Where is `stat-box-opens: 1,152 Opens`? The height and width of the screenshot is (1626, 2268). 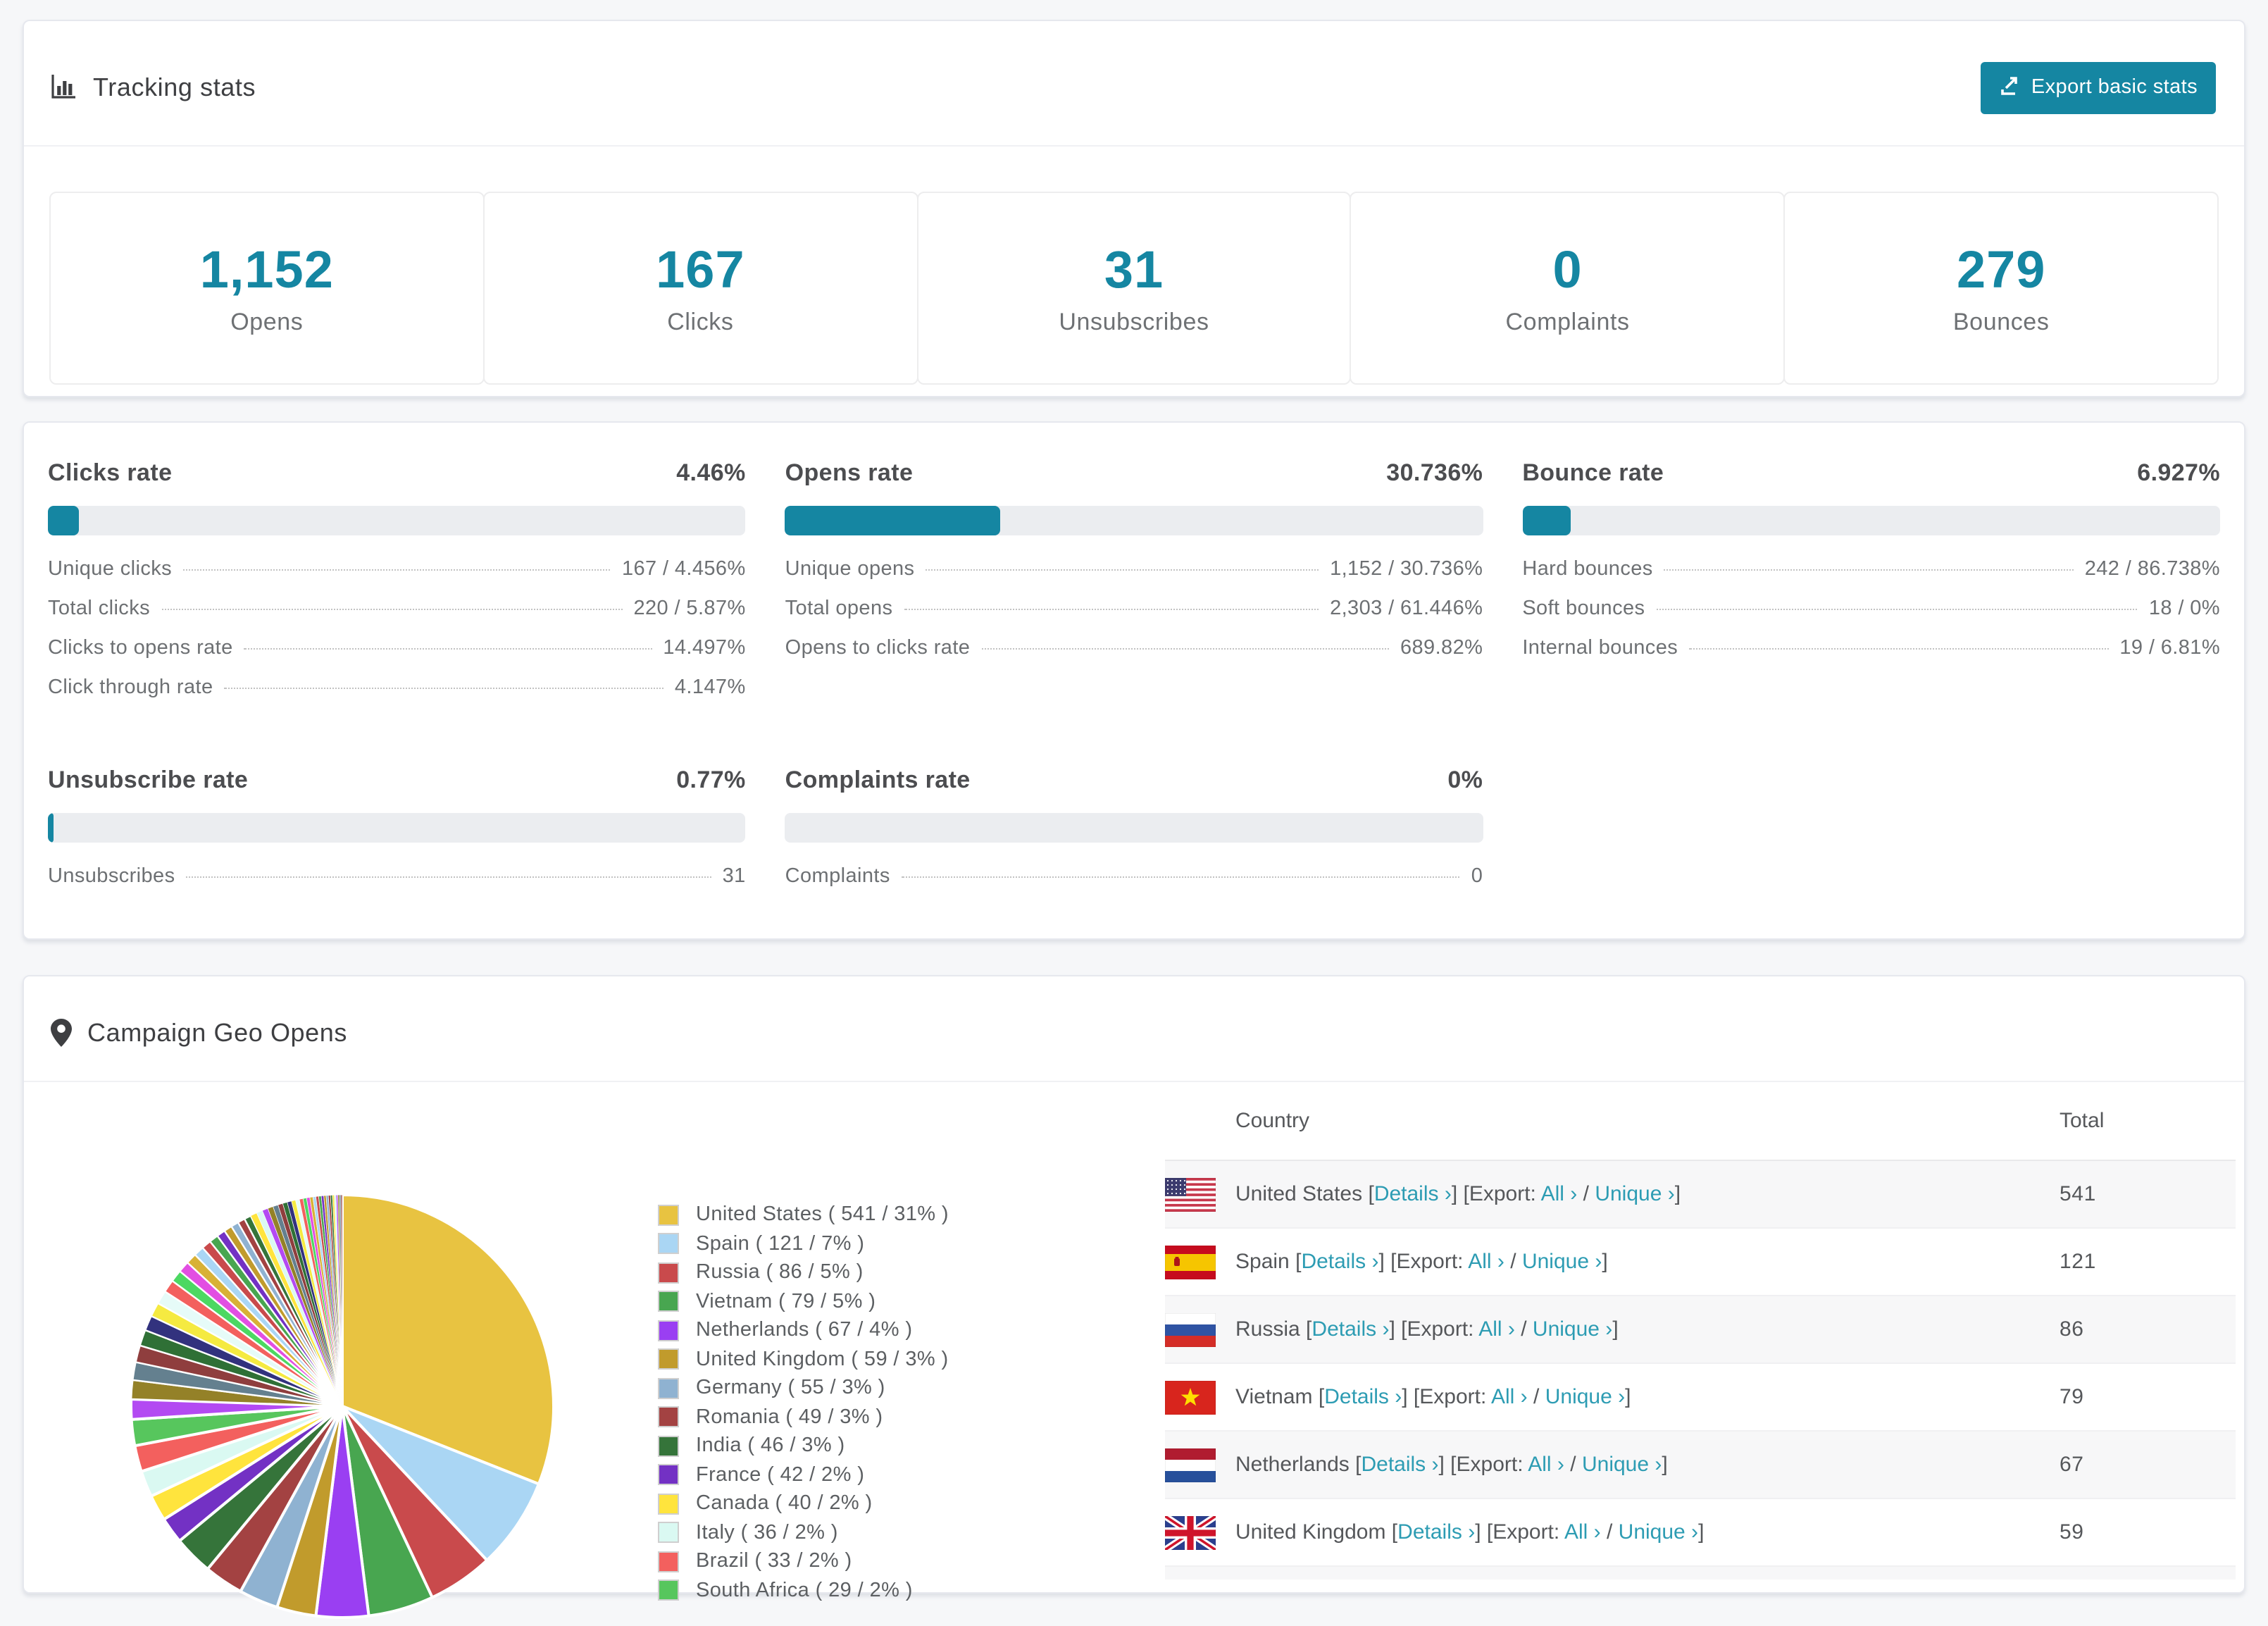 stat-box-opens: 1,152 Opens is located at coordinates (267, 289).